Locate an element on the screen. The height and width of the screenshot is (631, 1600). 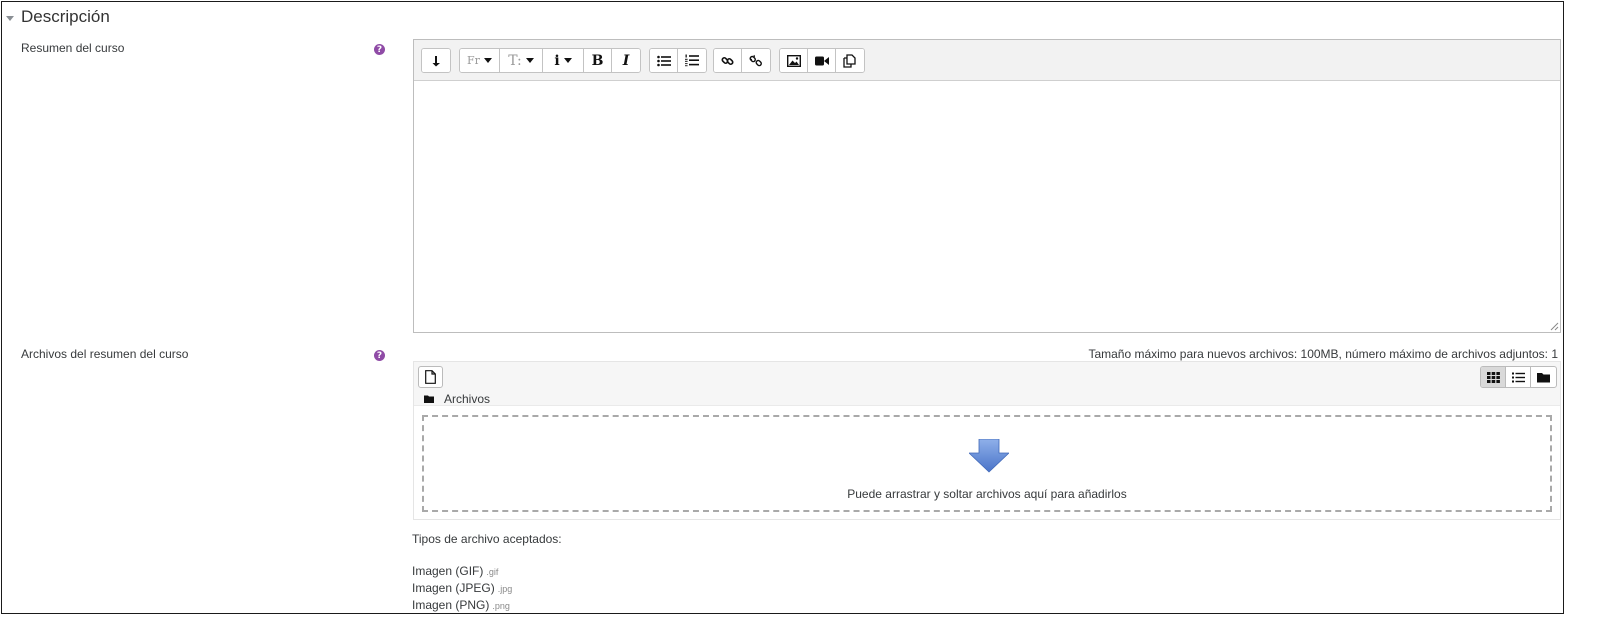
font-size-button: T: is located at coordinates (521, 60).